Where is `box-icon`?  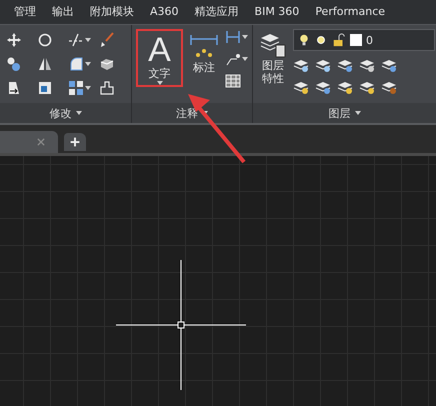 box-icon is located at coordinates (107, 64).